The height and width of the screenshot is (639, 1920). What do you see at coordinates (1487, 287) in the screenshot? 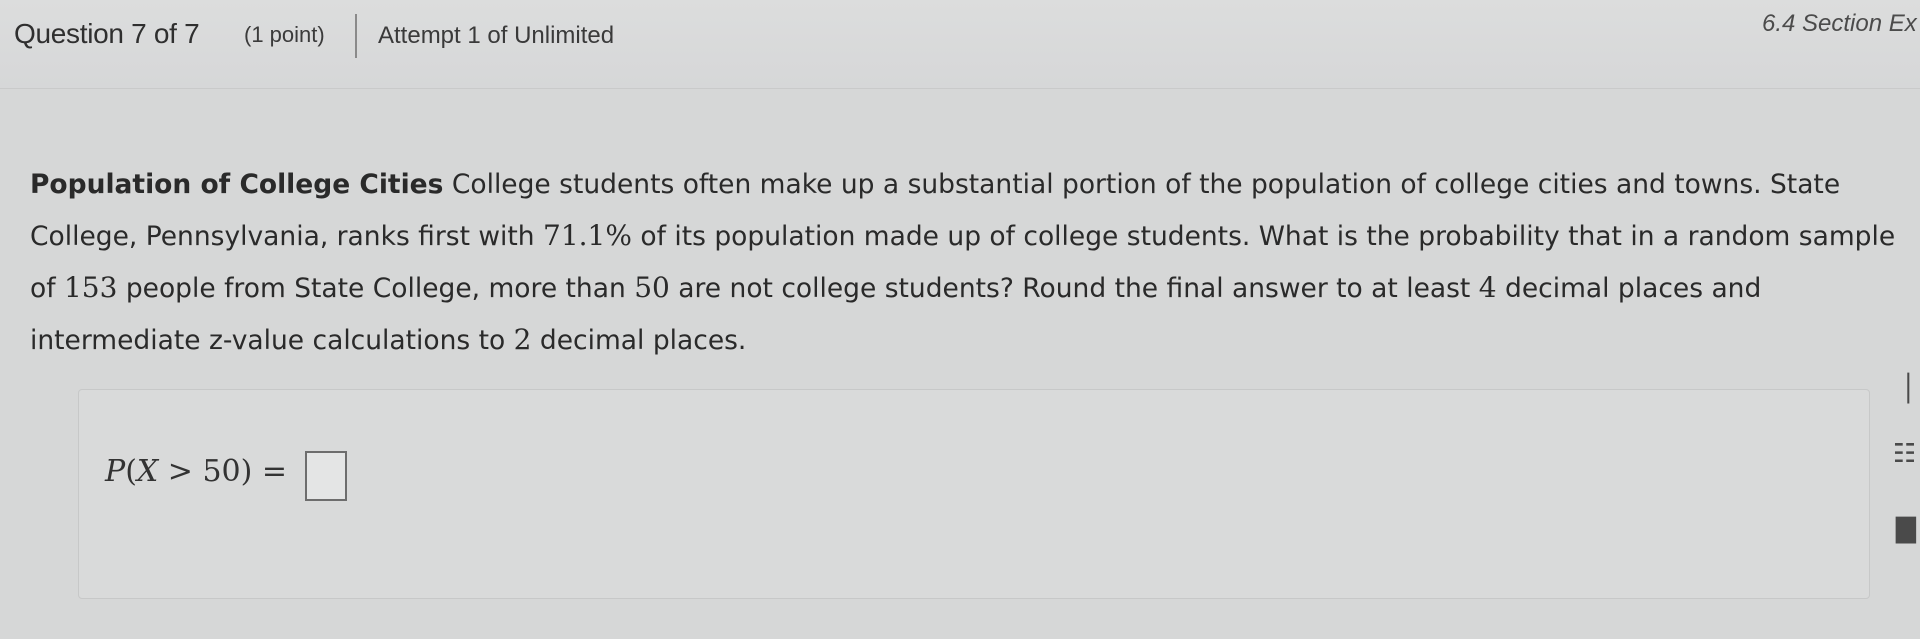
I see `decimals-final-value: 4` at bounding box center [1487, 287].